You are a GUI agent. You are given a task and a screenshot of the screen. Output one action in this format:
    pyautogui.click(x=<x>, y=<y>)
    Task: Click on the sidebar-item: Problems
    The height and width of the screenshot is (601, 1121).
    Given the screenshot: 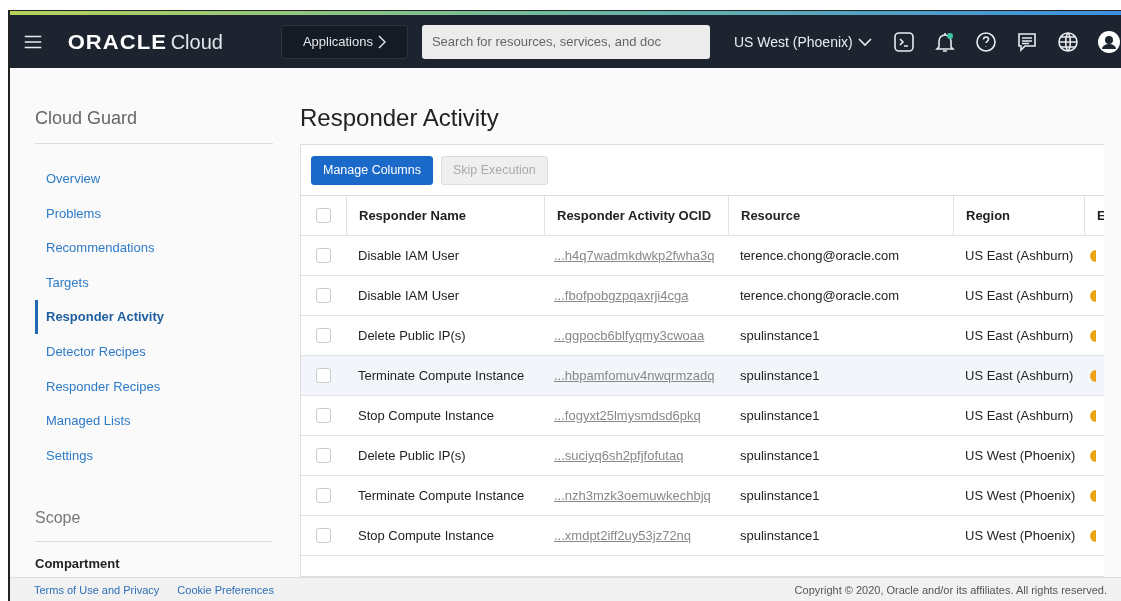 What is the action you would take?
    pyautogui.click(x=68, y=213)
    